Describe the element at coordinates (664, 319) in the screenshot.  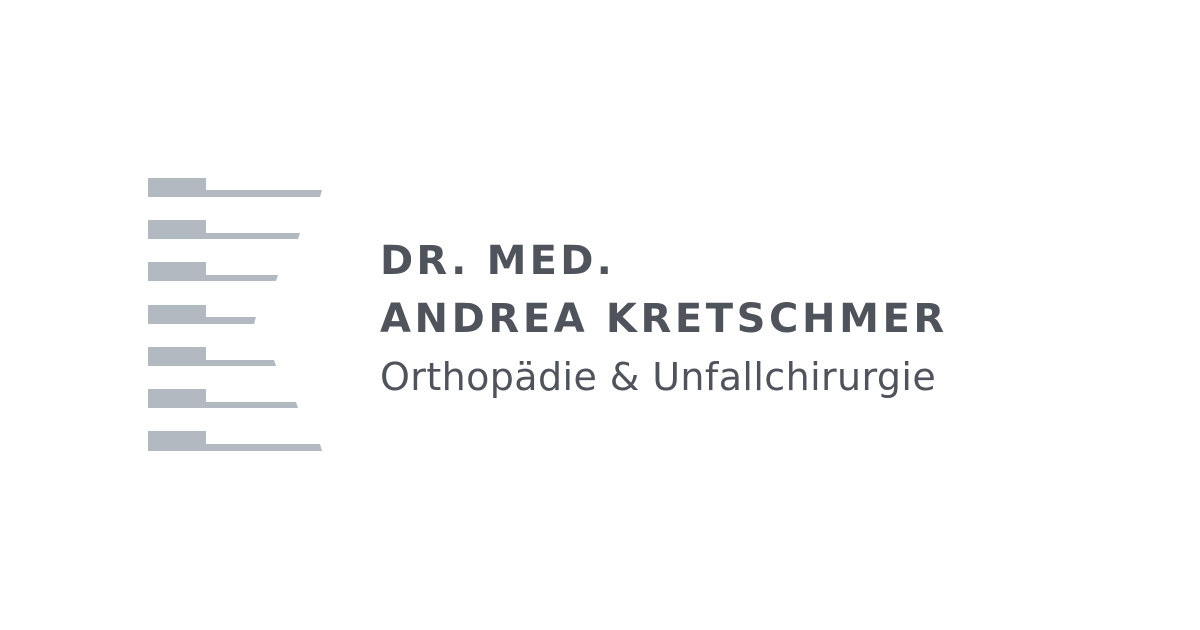
I see `title-line-name: ANDREA KRETSCHMER` at that location.